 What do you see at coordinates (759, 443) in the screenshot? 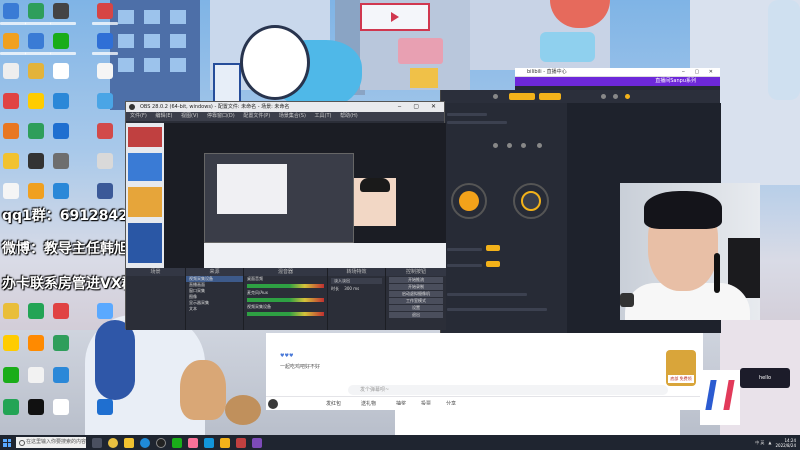
I see `ime-indicator: 中 英` at bounding box center [759, 443].